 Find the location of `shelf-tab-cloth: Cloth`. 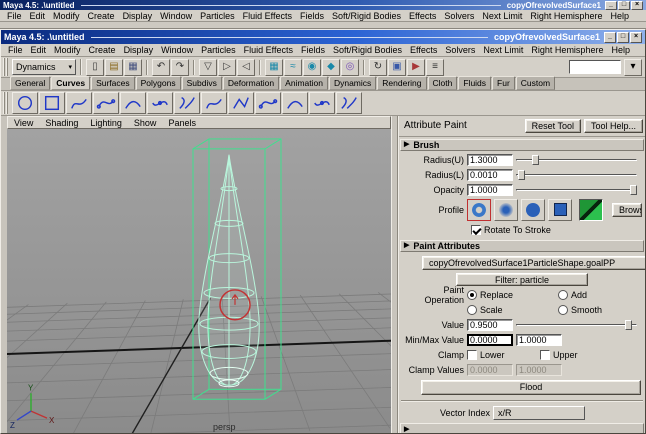

shelf-tab-cloth: Cloth is located at coordinates (442, 83).